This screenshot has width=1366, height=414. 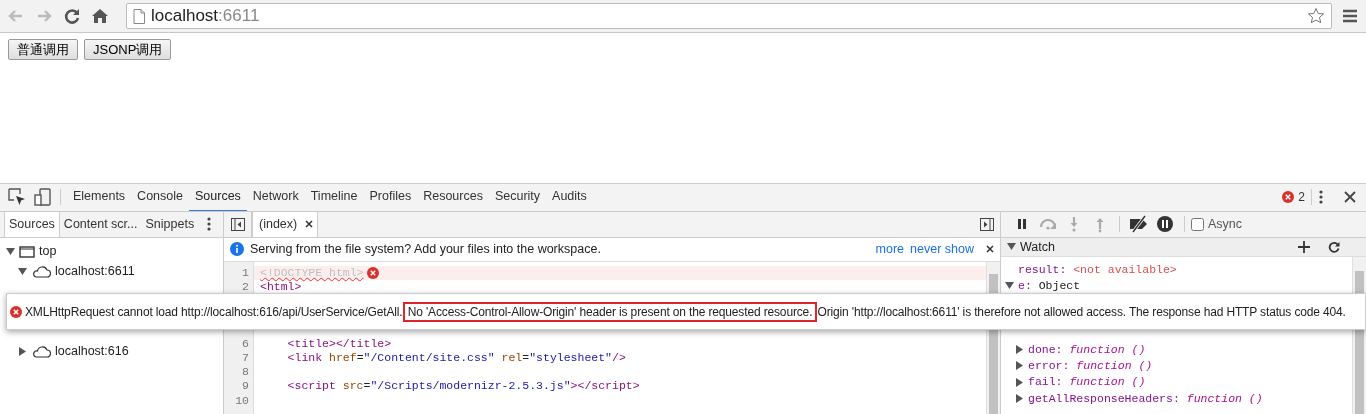 I want to click on address-bar: localhost:6611, so click(x=729, y=16).